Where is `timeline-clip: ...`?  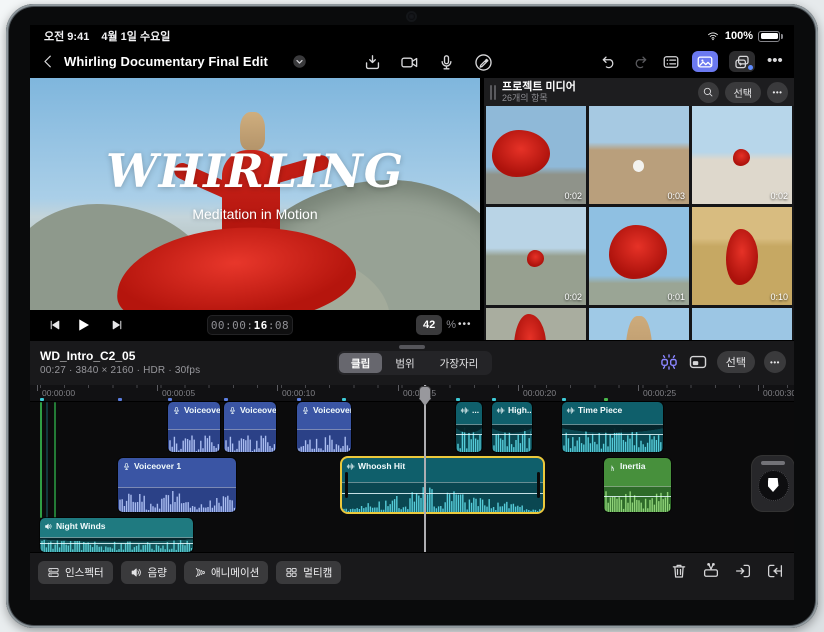 timeline-clip: ... is located at coordinates (469, 427).